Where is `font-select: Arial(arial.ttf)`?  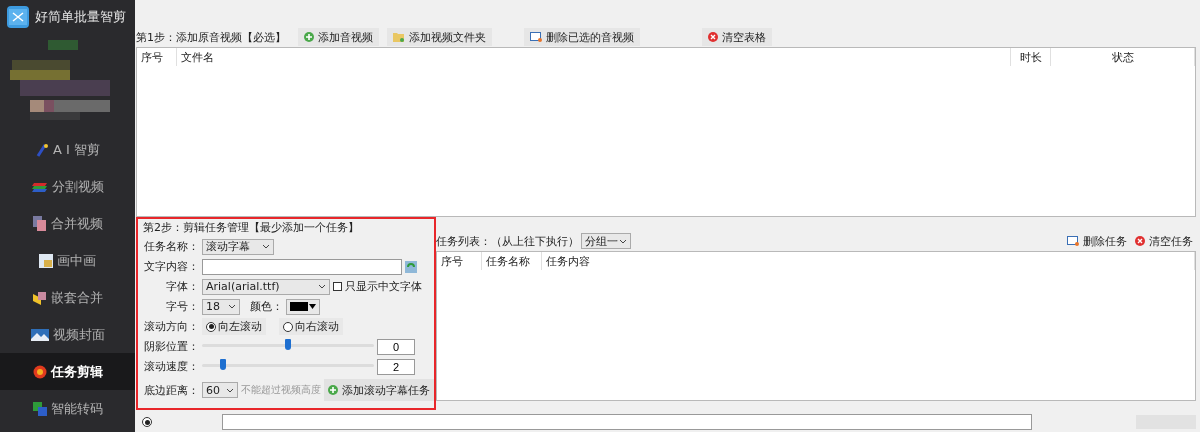 font-select: Arial(arial.ttf) is located at coordinates (266, 286).